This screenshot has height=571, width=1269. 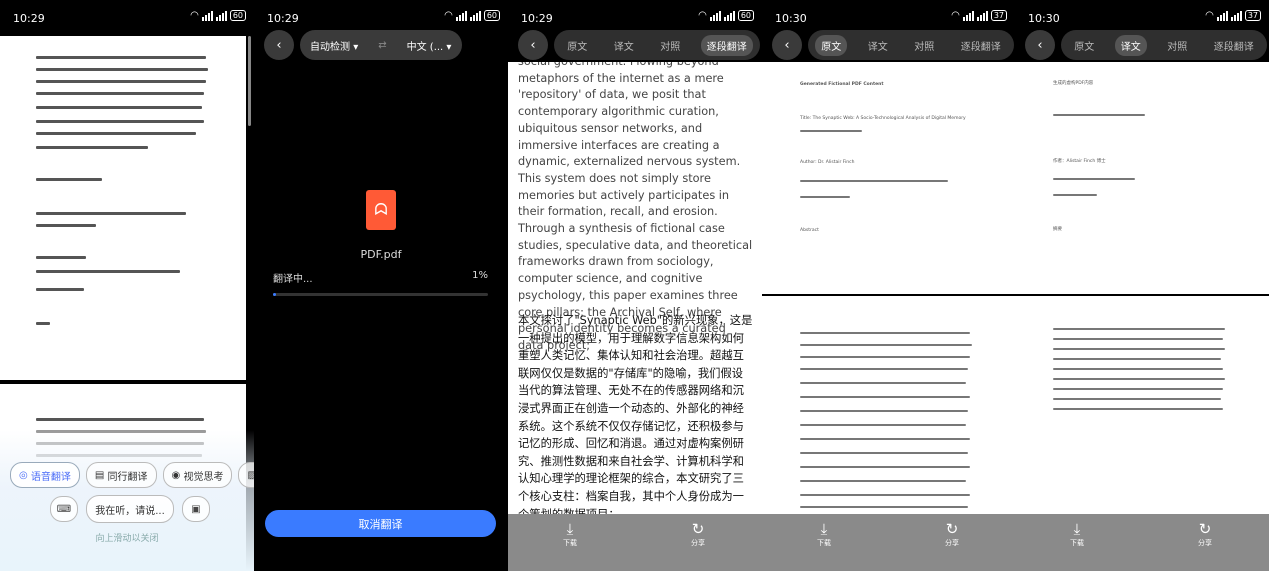 I want to click on progress-percent: 1%, so click(x=480, y=275).